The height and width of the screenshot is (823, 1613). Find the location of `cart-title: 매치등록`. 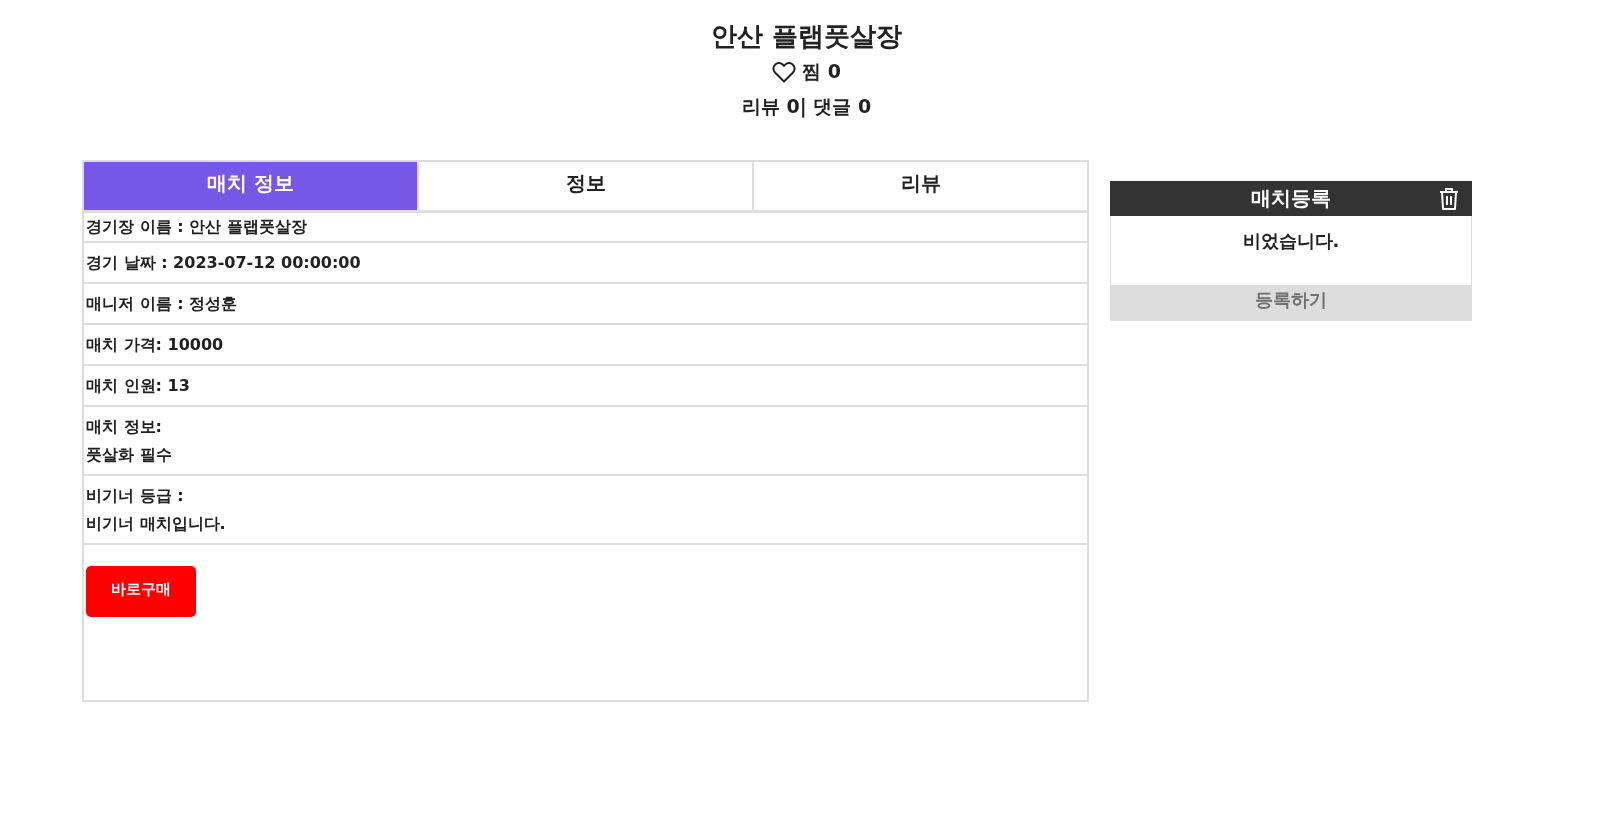

cart-title: 매치등록 is located at coordinates (1291, 198).